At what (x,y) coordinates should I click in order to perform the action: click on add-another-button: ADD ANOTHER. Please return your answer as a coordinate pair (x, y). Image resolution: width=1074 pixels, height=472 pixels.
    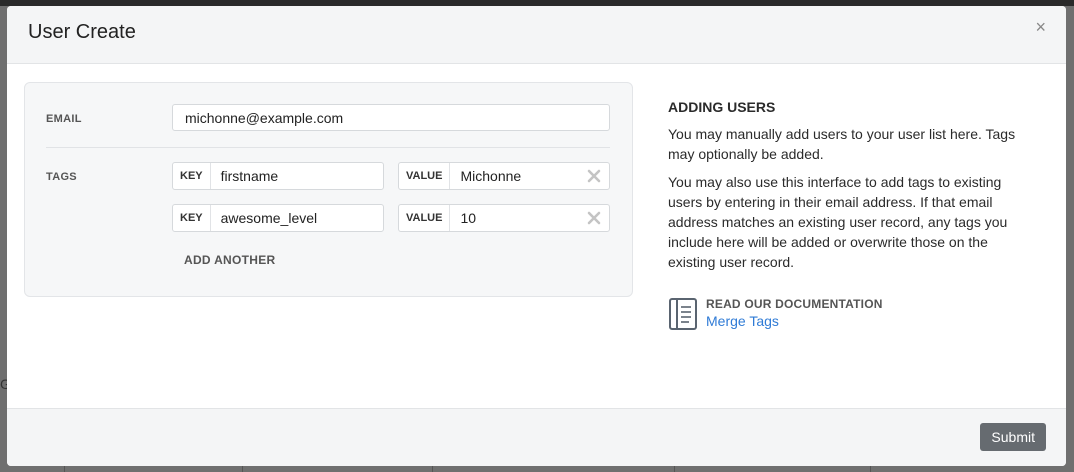
    Looking at the image, I should click on (230, 260).